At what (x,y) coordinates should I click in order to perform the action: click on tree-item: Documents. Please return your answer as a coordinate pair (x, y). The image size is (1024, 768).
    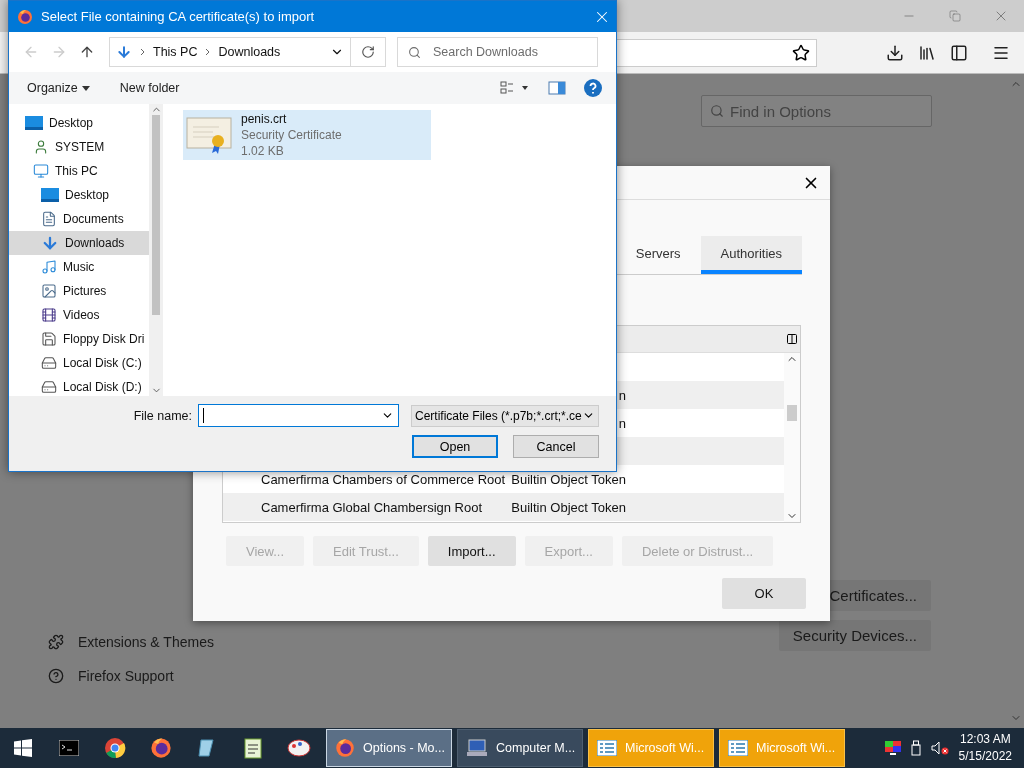
    Looking at the image, I should click on (79, 219).